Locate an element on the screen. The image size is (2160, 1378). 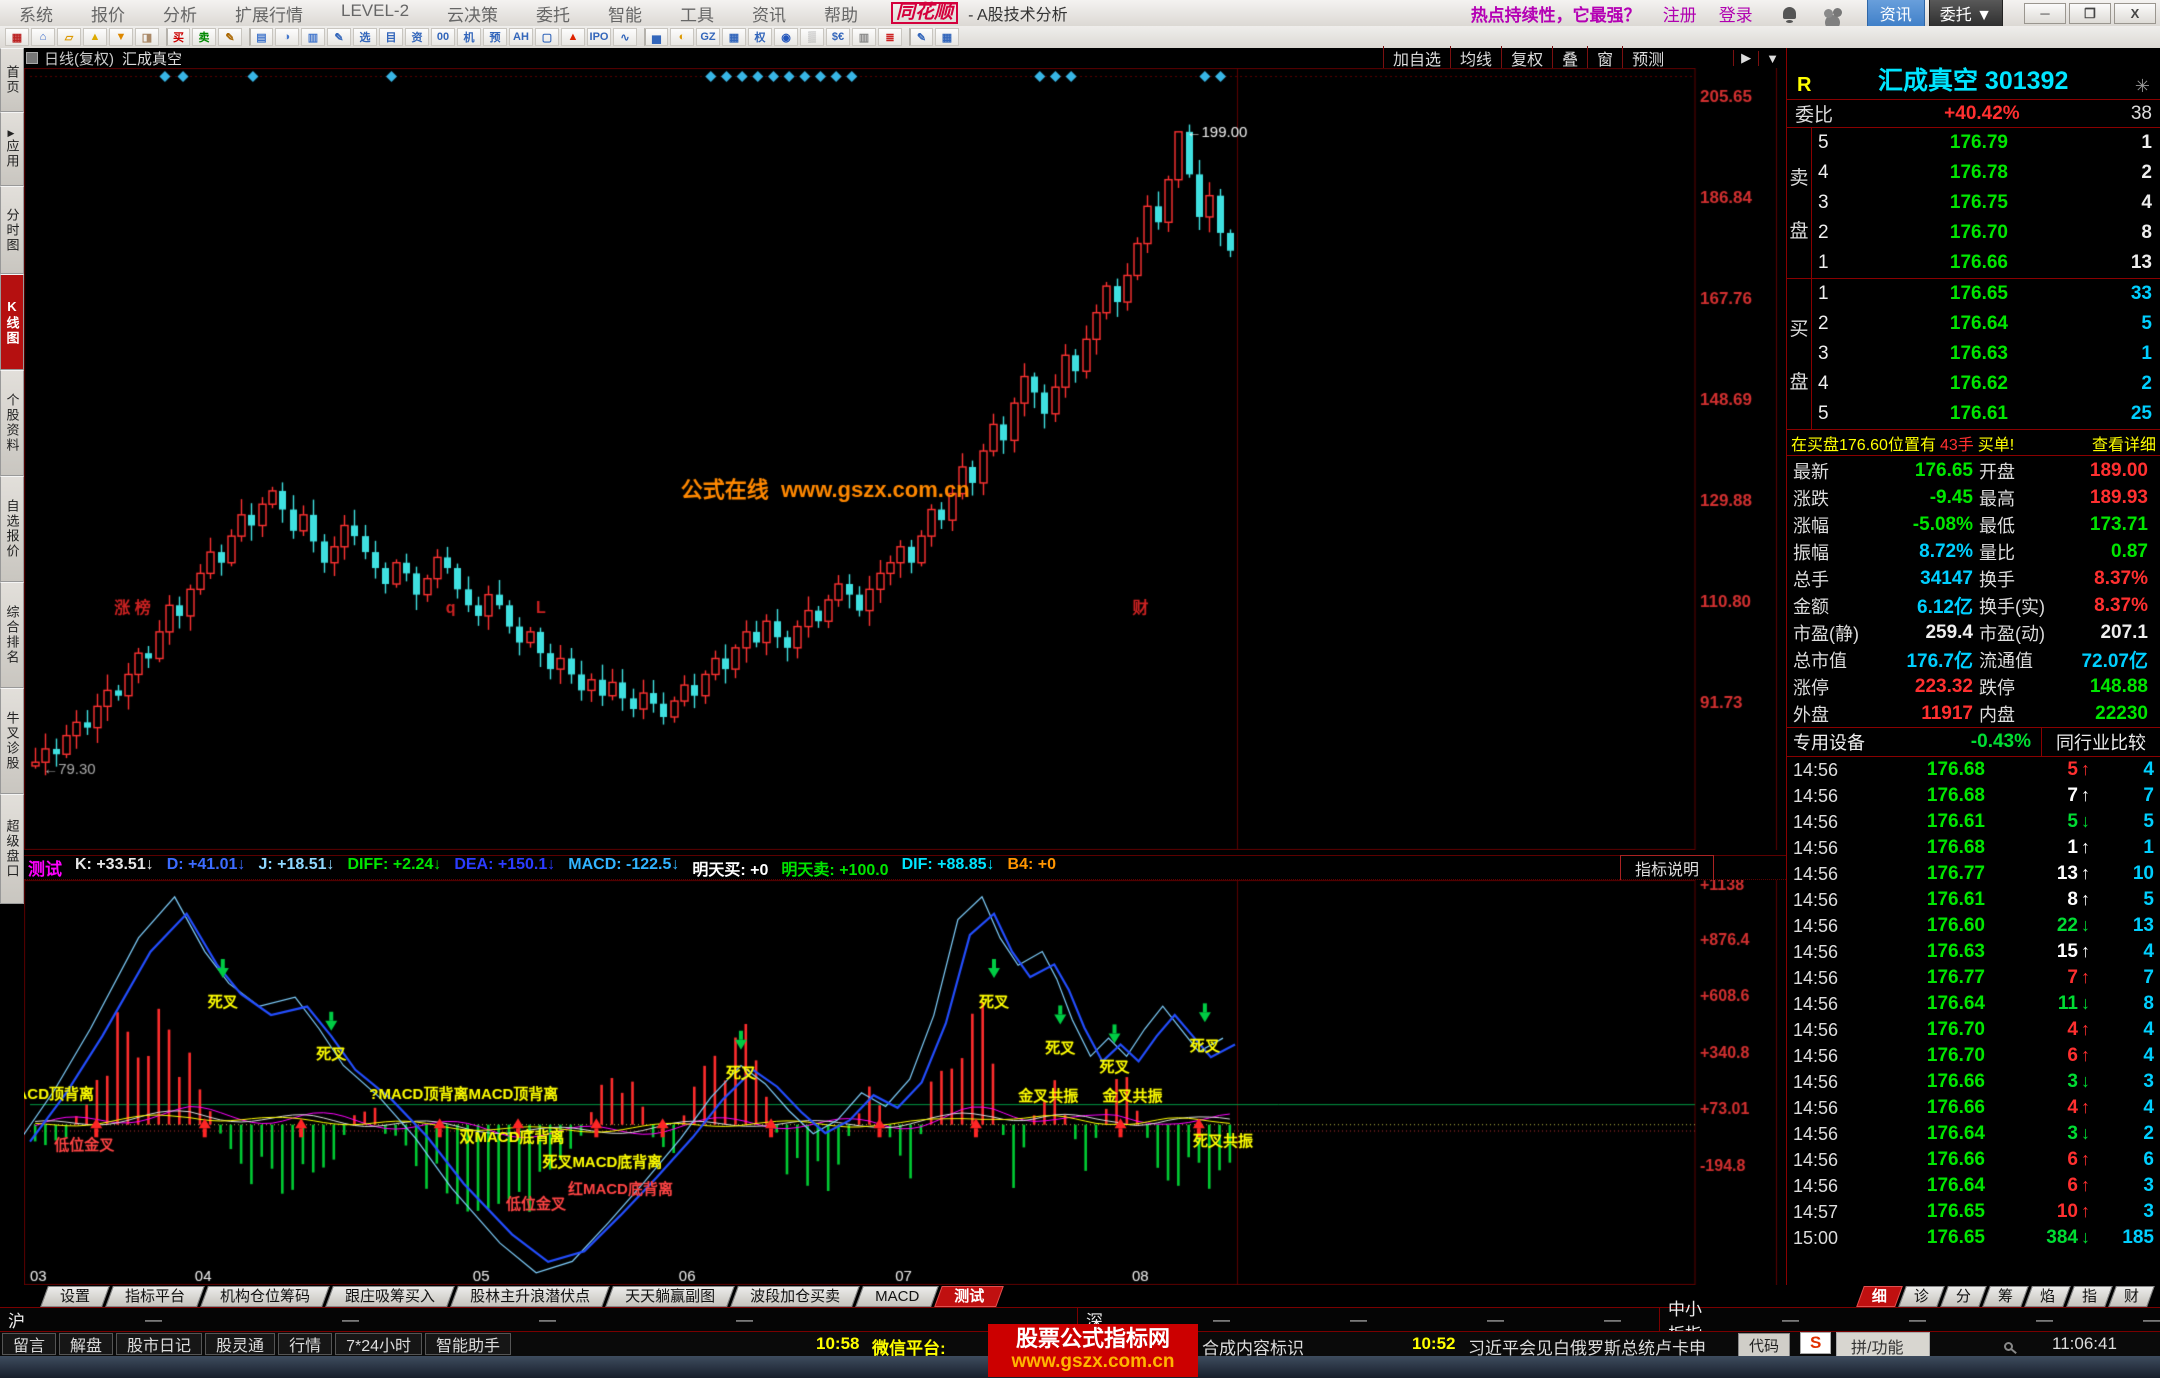
menu-item: 分析 is located at coordinates (180, 13).